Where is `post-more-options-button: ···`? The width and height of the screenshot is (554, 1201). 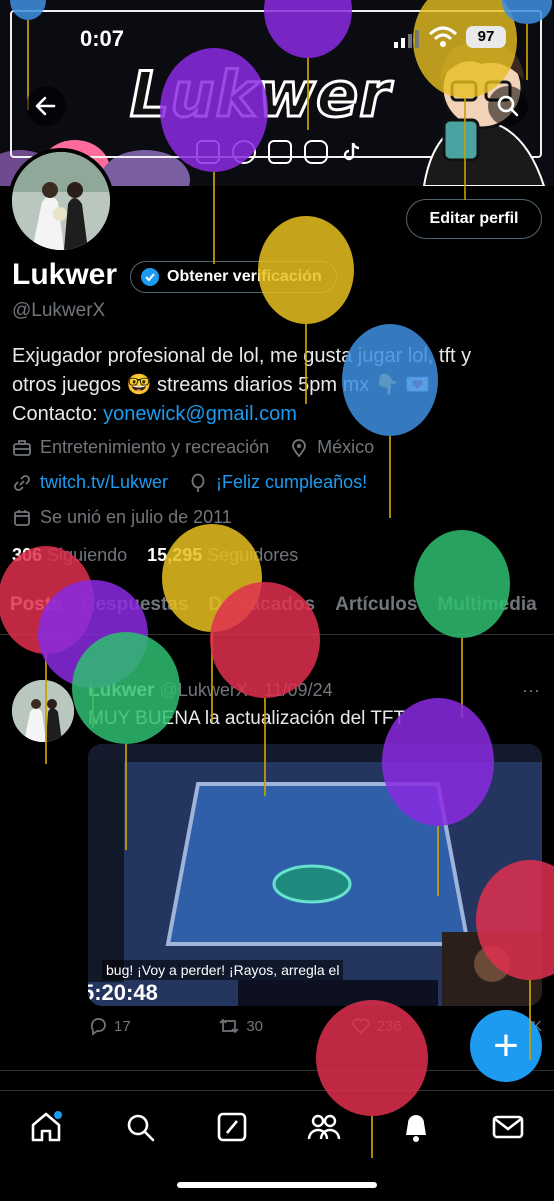
post-more-options-button: ··· is located at coordinates (531, 690).